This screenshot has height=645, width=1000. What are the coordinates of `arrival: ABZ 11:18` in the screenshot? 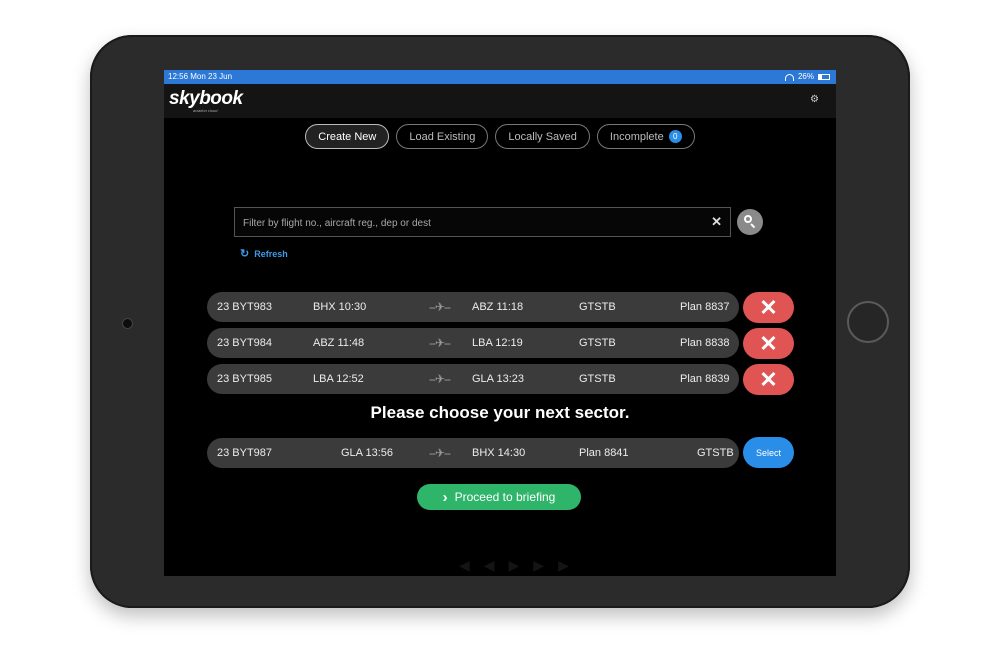 It's located at (498, 307).